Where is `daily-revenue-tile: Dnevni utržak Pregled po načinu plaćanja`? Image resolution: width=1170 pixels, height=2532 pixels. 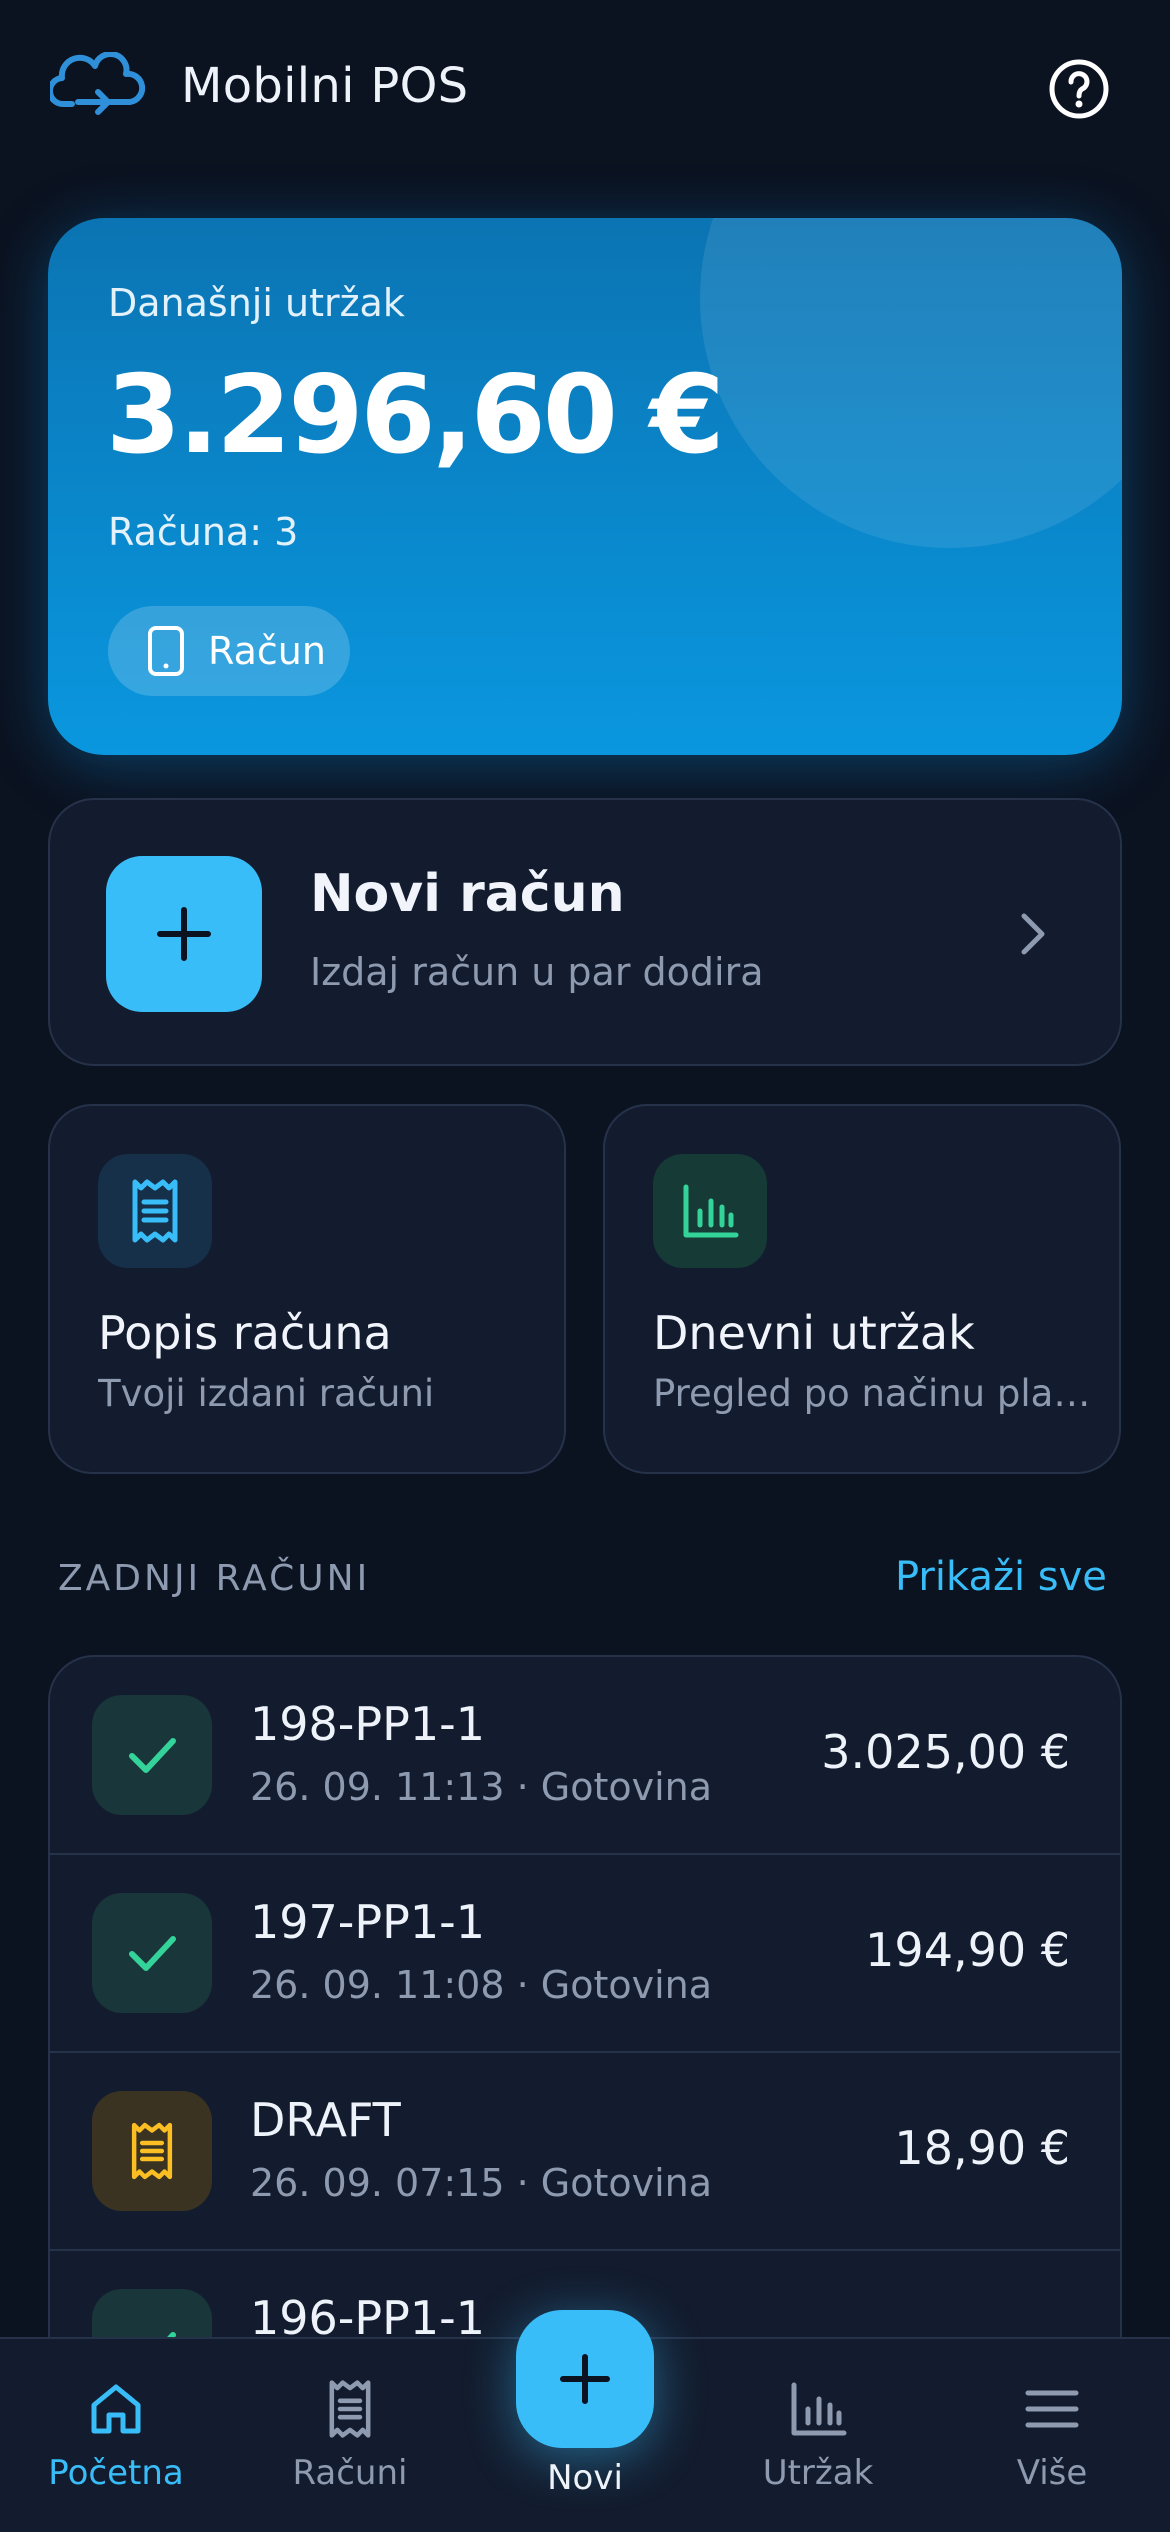 daily-revenue-tile: Dnevni utržak Pregled po načinu plaćanja is located at coordinates (862, 1289).